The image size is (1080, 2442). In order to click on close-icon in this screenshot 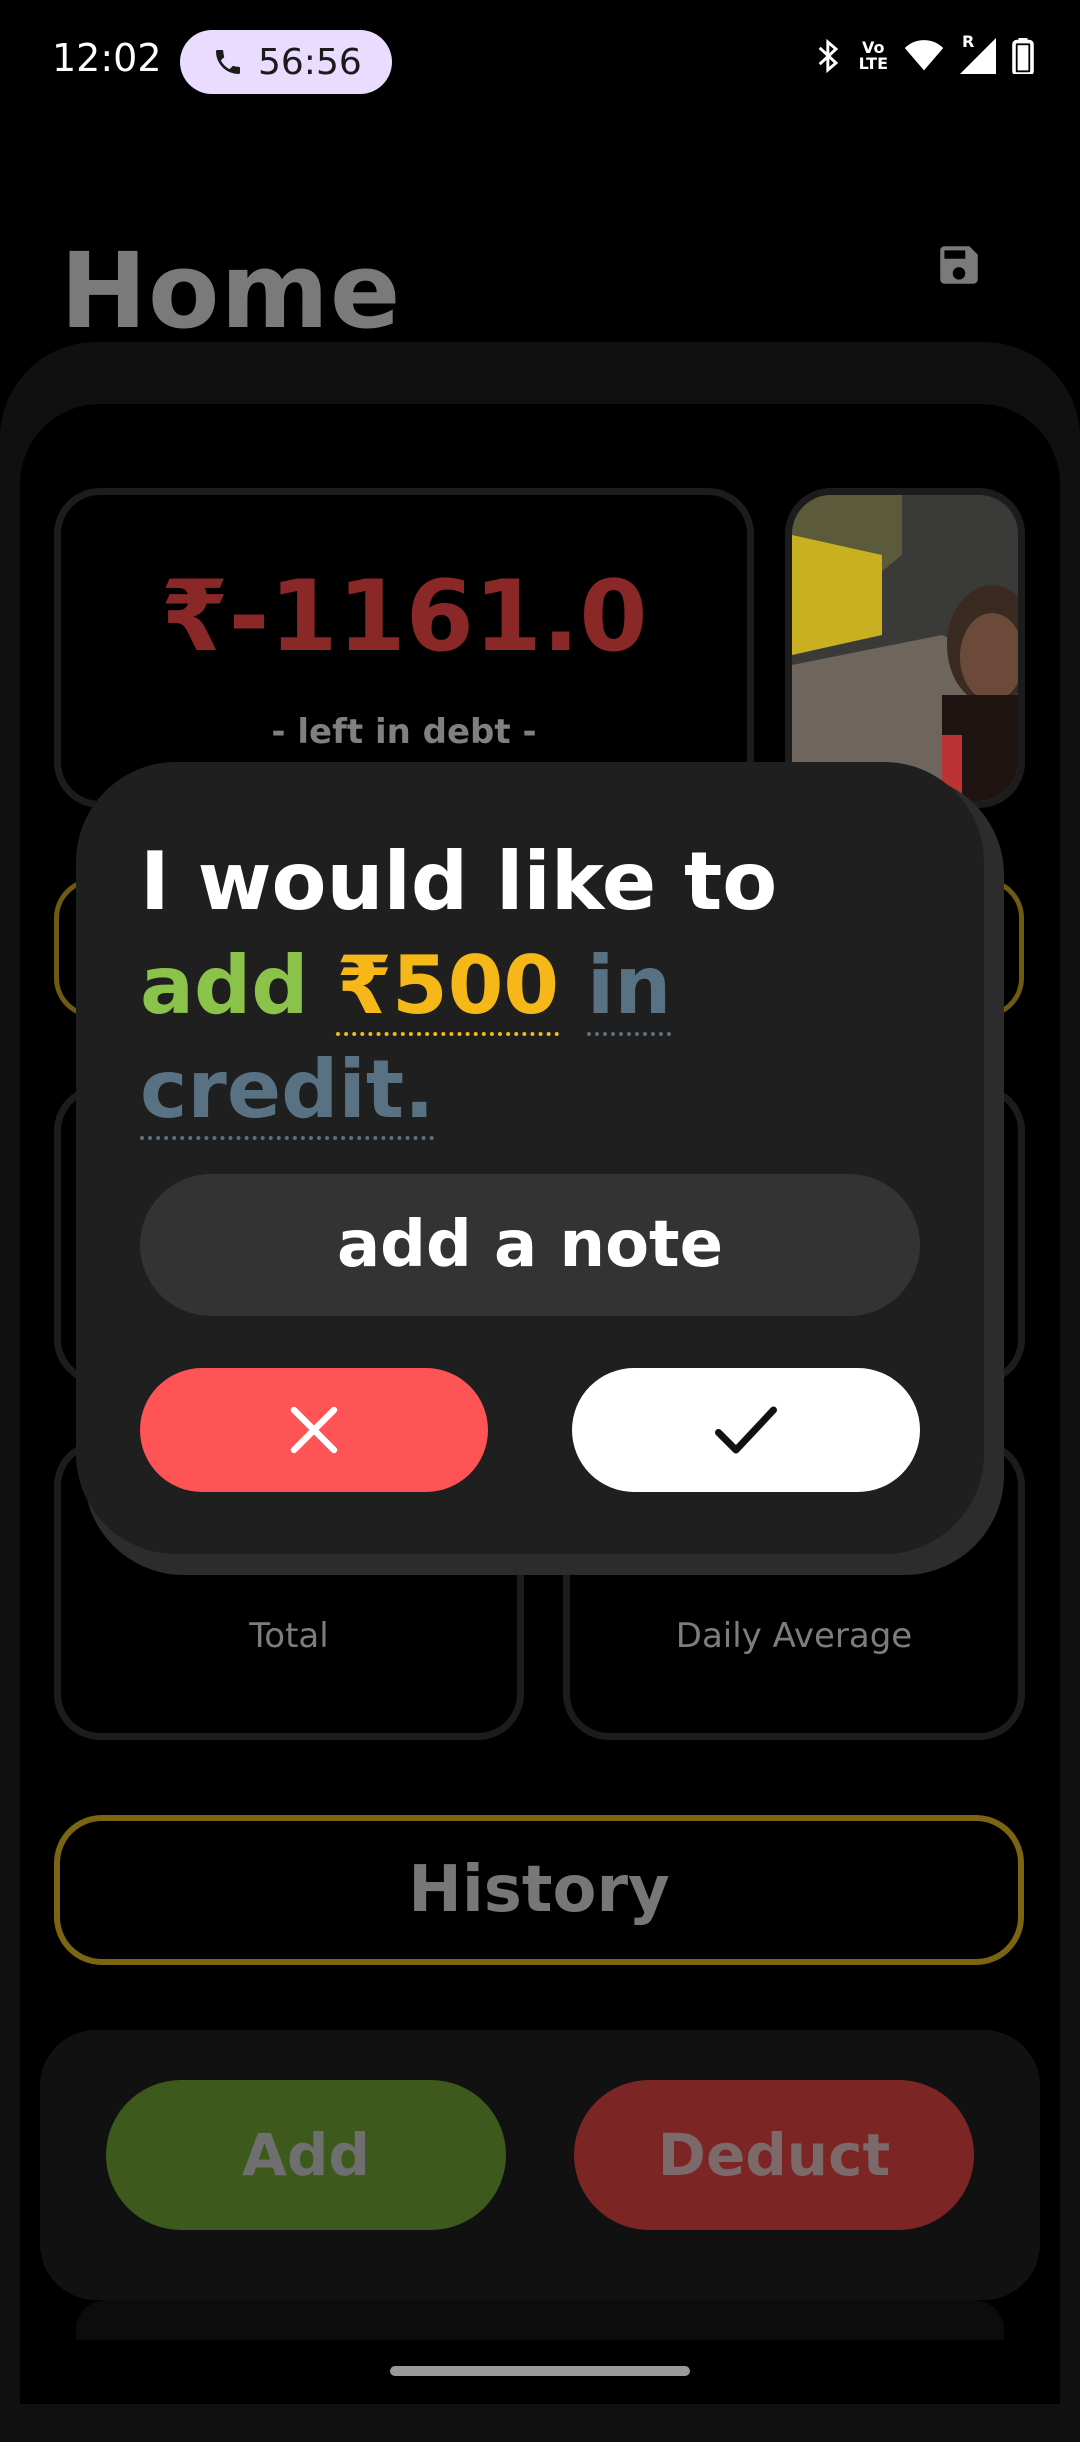, I will do `click(314, 1430)`.